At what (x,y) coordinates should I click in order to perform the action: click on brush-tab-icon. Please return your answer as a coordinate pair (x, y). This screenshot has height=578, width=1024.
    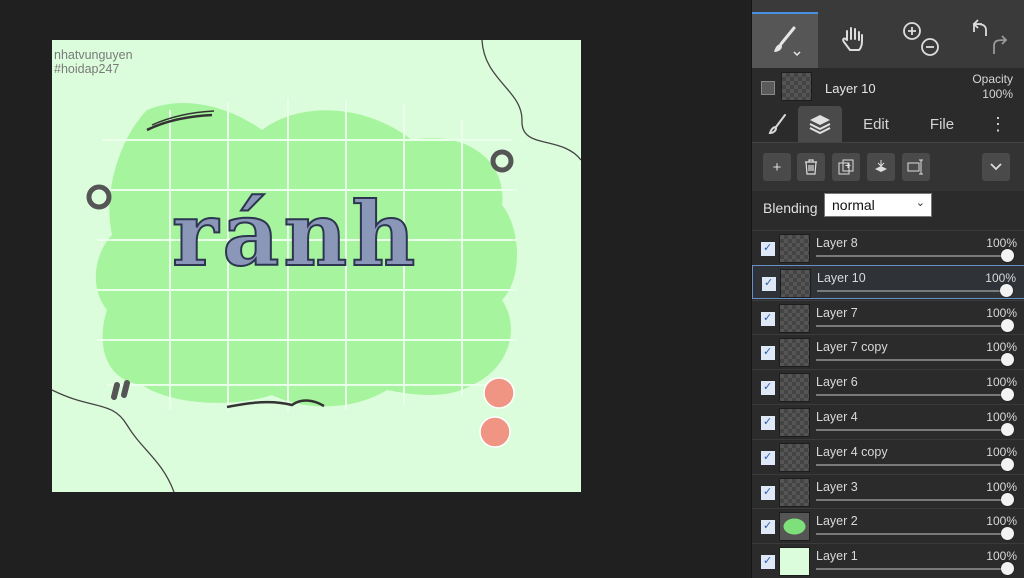
    Looking at the image, I should click on (777, 124).